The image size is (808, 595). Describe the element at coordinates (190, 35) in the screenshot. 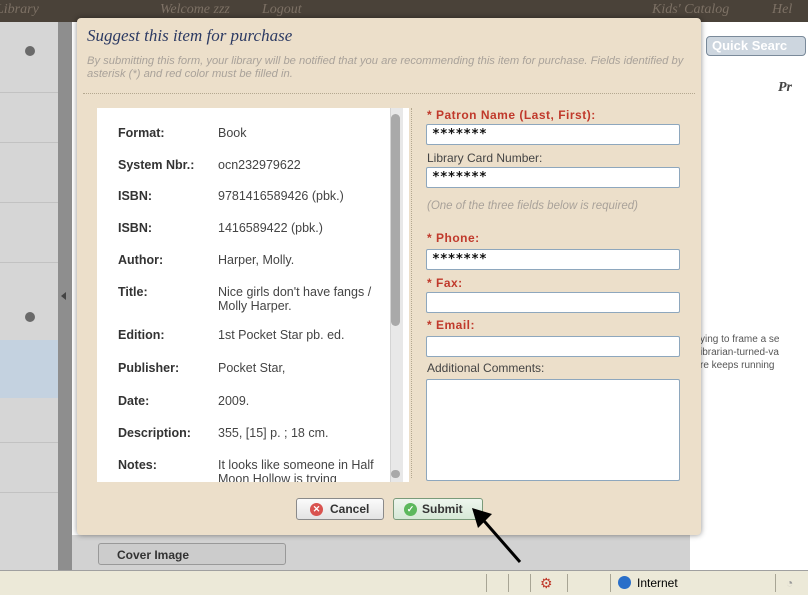

I see `dialog-title: Suggest this item for purchase` at that location.